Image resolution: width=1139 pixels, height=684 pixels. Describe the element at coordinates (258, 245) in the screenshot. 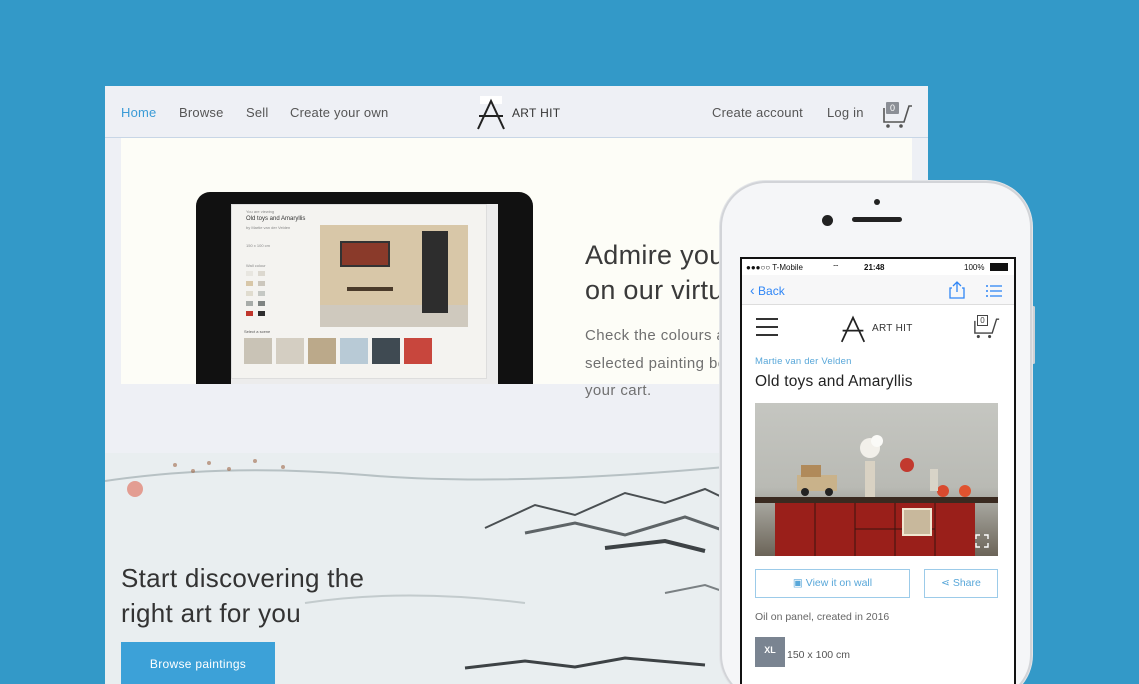

I see `tablet-size: 150 x 100 cm` at that location.